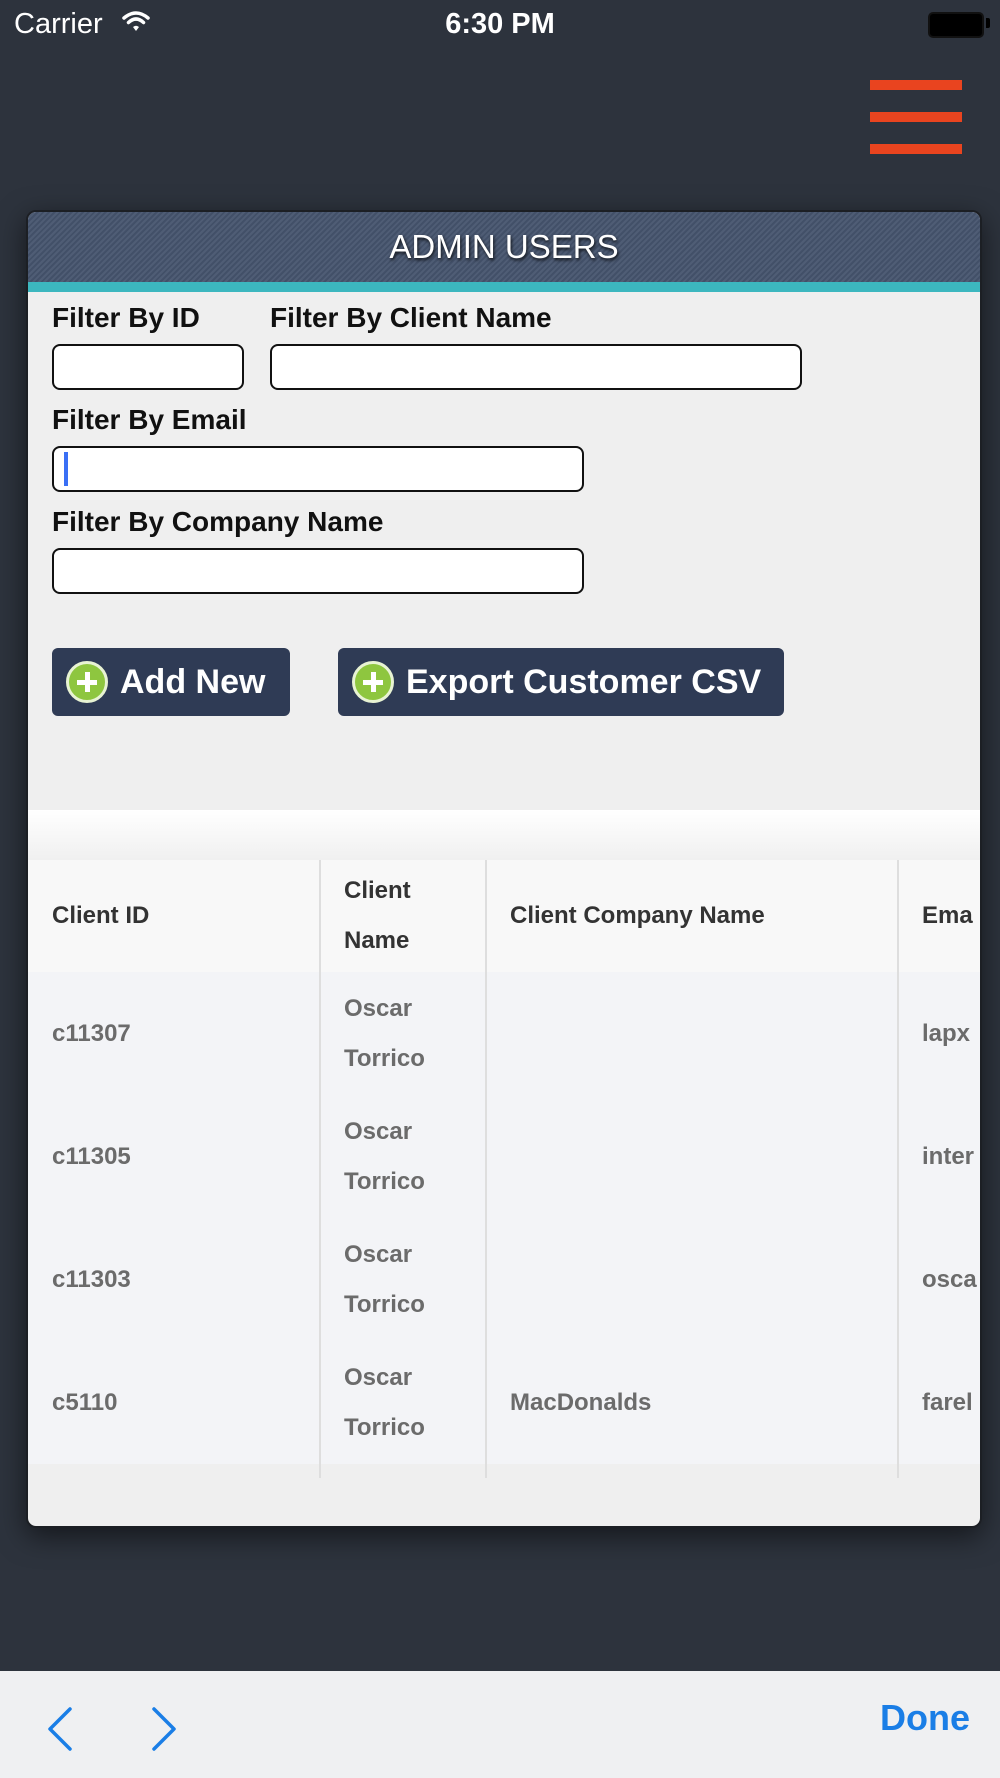 The image size is (1000, 1778). What do you see at coordinates (164, 1729) in the screenshot?
I see `forward-arrow-icon` at bounding box center [164, 1729].